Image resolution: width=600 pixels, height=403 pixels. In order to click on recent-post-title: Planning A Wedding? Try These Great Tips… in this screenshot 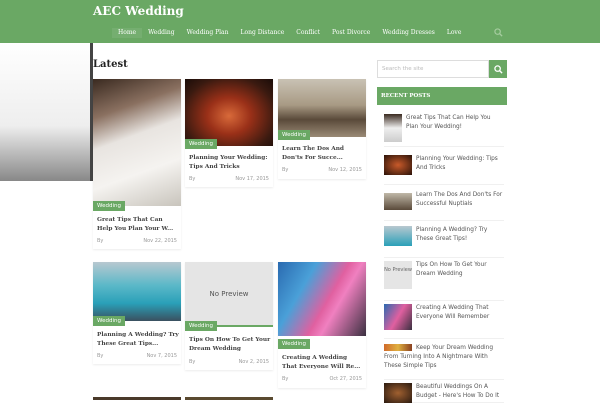, I will do `click(451, 234)`.